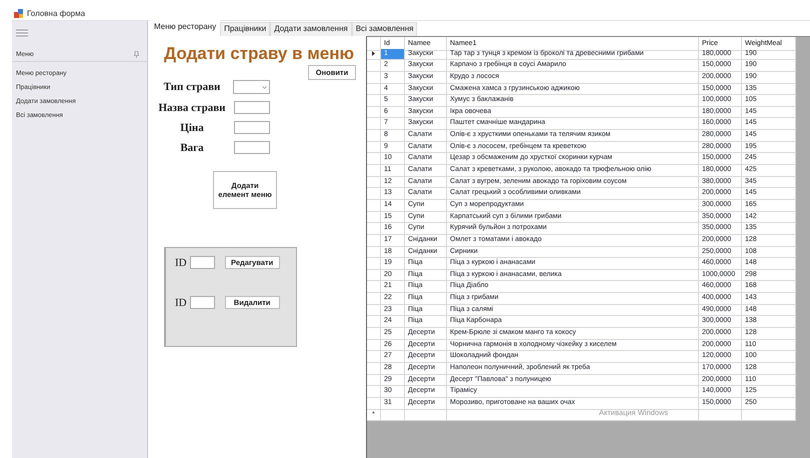  I want to click on field-label: Тип страви, so click(192, 87).